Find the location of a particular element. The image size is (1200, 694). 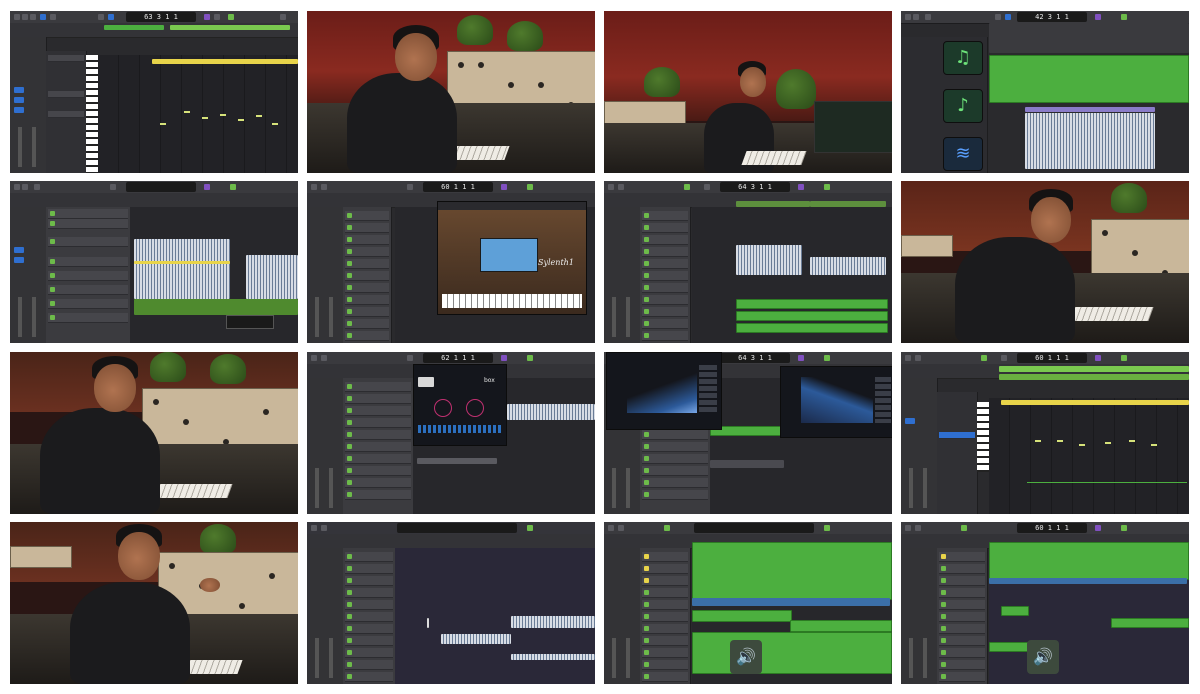

speaker-icon: 🔊 is located at coordinates (1043, 657).